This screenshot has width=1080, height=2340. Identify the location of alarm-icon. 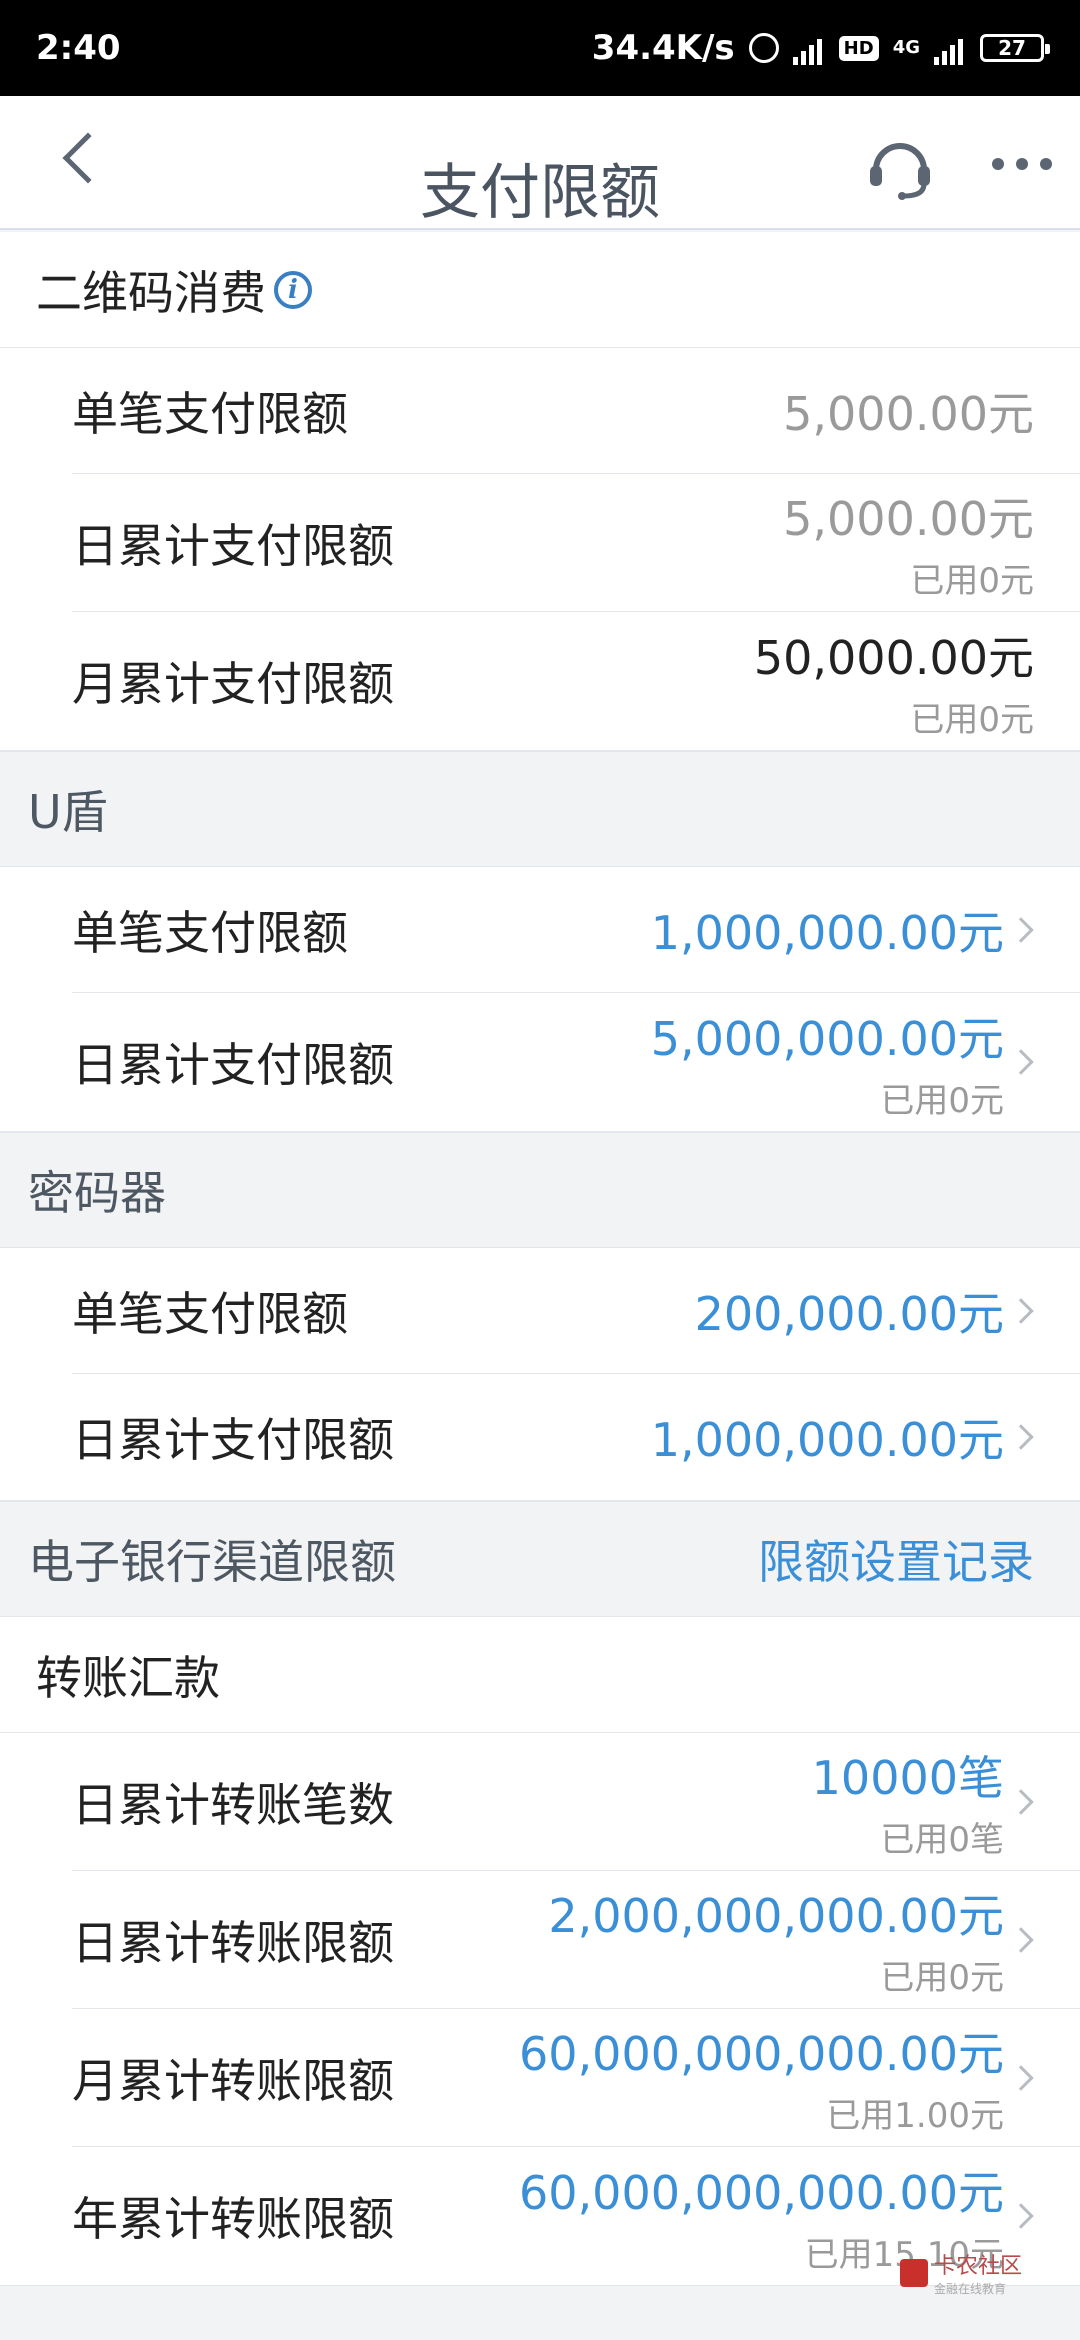
(763, 48).